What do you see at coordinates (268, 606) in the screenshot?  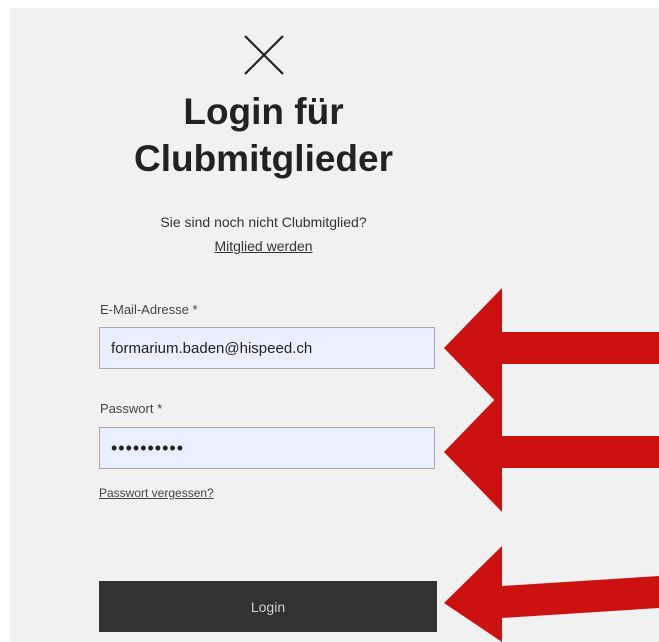 I see `login-button: Login` at bounding box center [268, 606].